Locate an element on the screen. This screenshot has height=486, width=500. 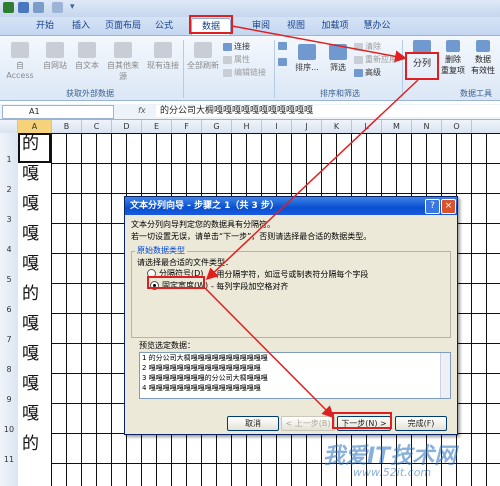
arrow-to-split is located at coordinates (319, 44).